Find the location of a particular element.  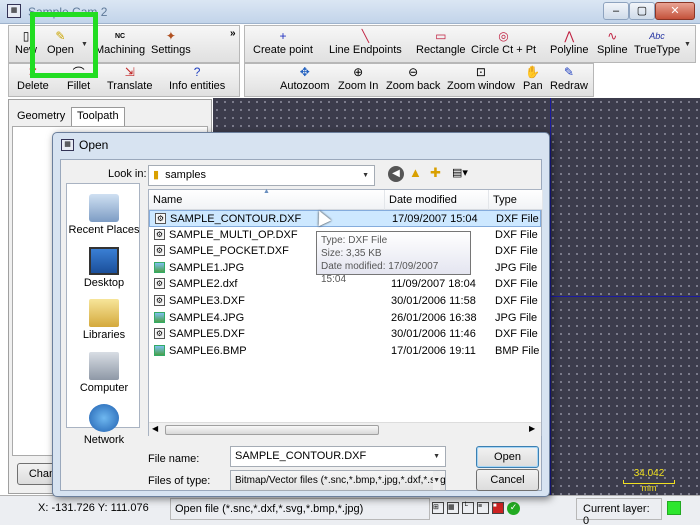

redraw-button: ✎ Redraw is located at coordinates (569, 78).